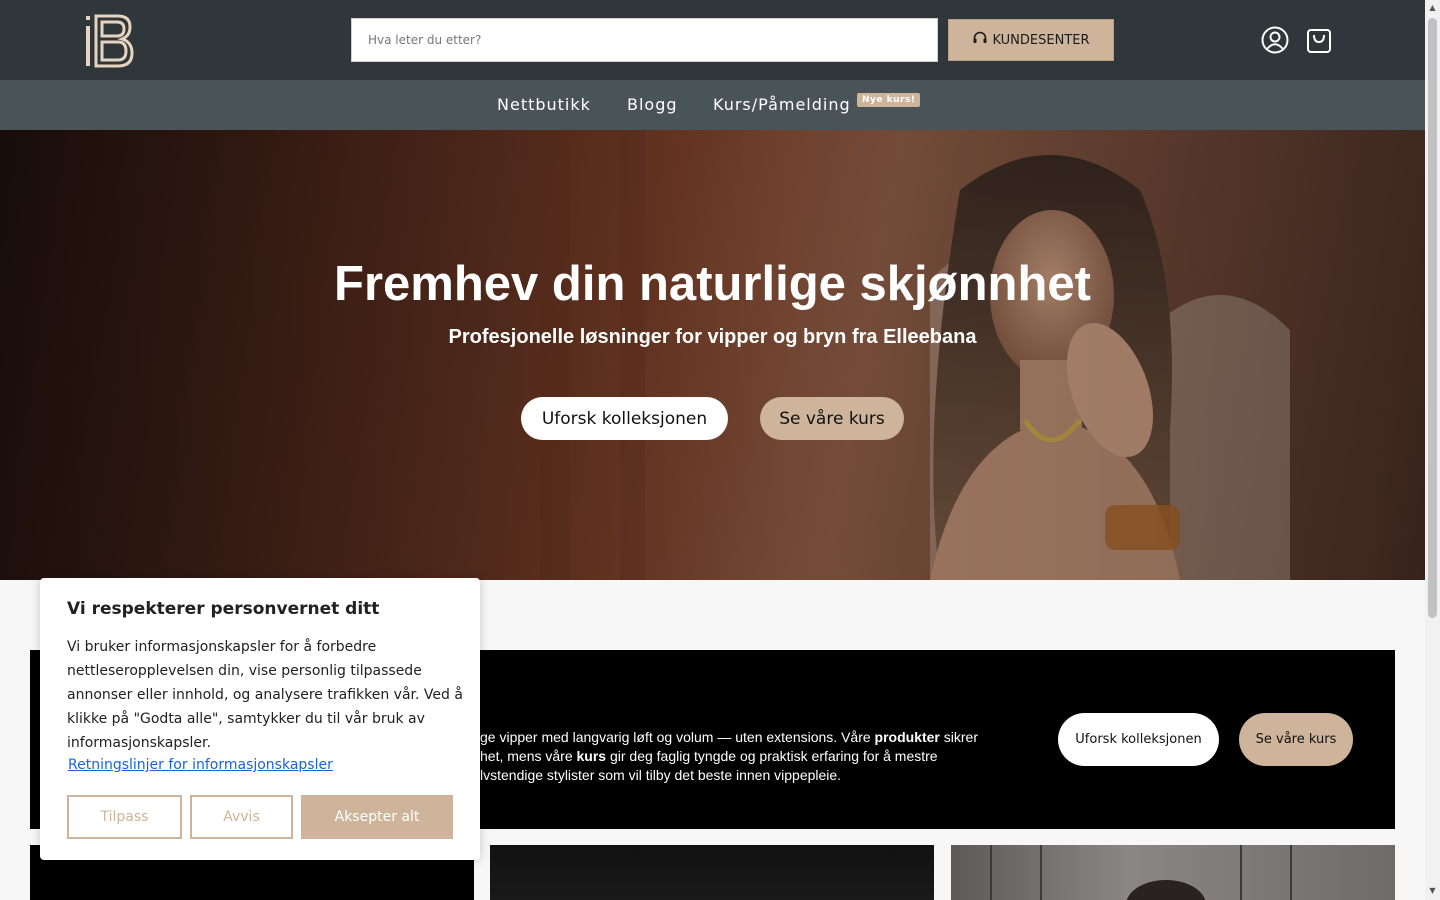 This screenshot has width=1440, height=900. I want to click on nav-item-blogg: Blogg, so click(652, 104).